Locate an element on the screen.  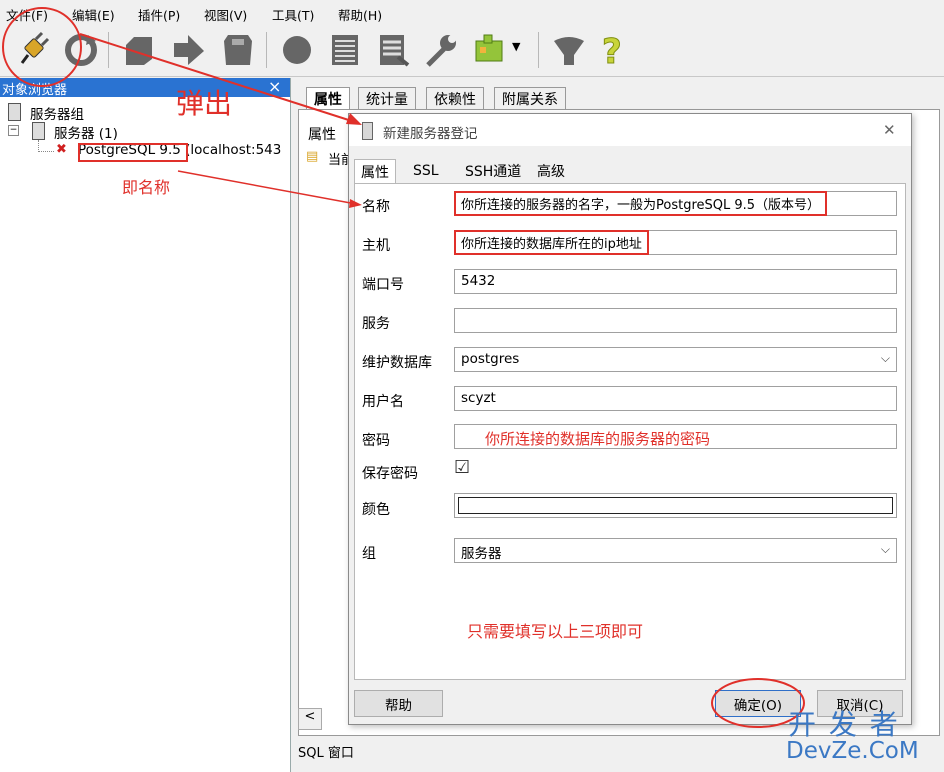
maintenance-db-label: 维护数据库 is located at coordinates (397, 363).